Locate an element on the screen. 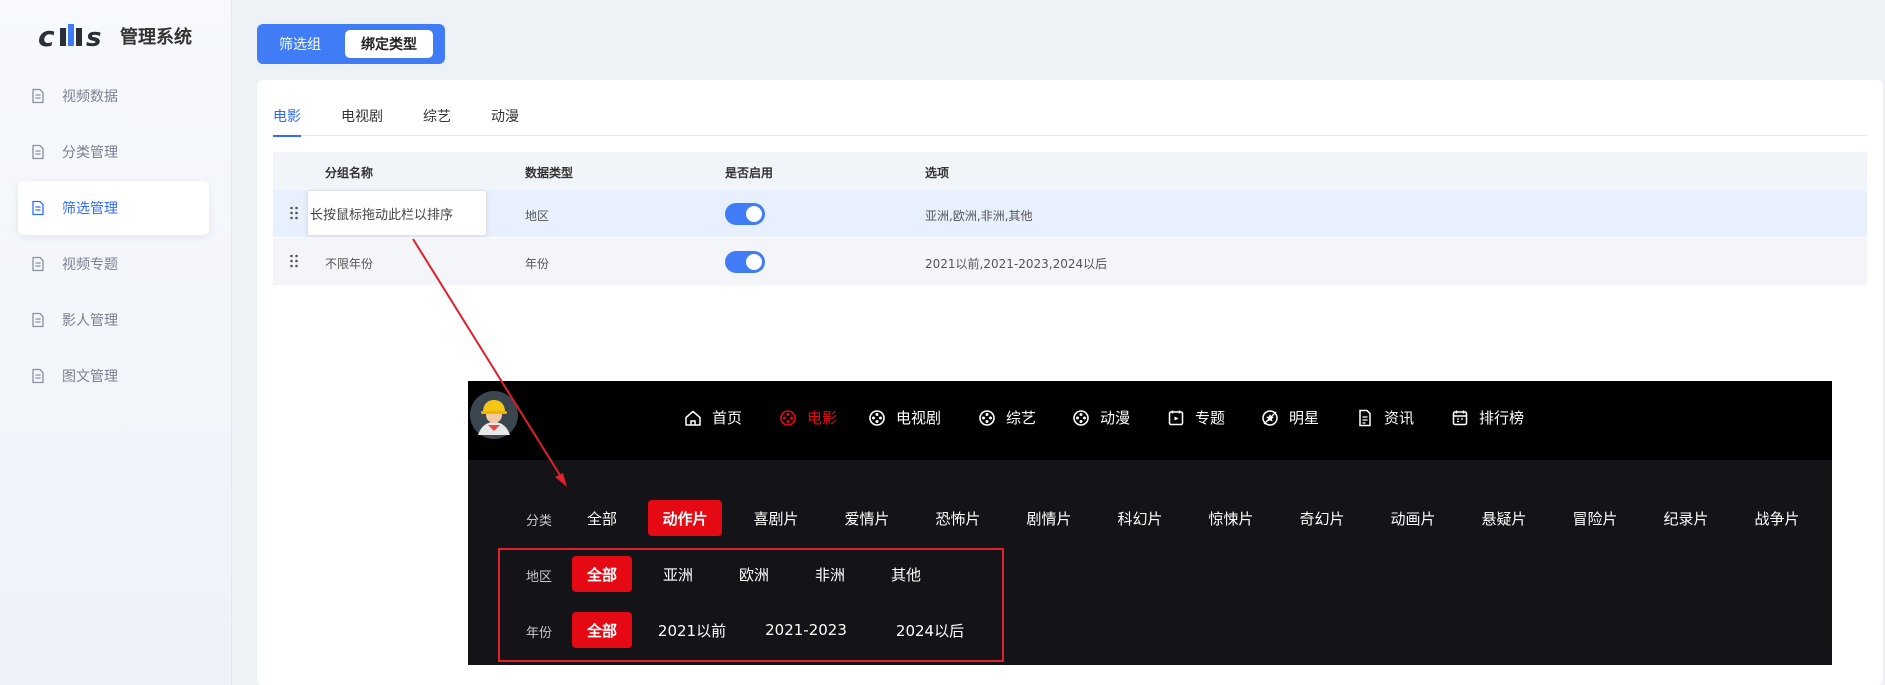  preview-nav-label: 明星 is located at coordinates (1304, 418).